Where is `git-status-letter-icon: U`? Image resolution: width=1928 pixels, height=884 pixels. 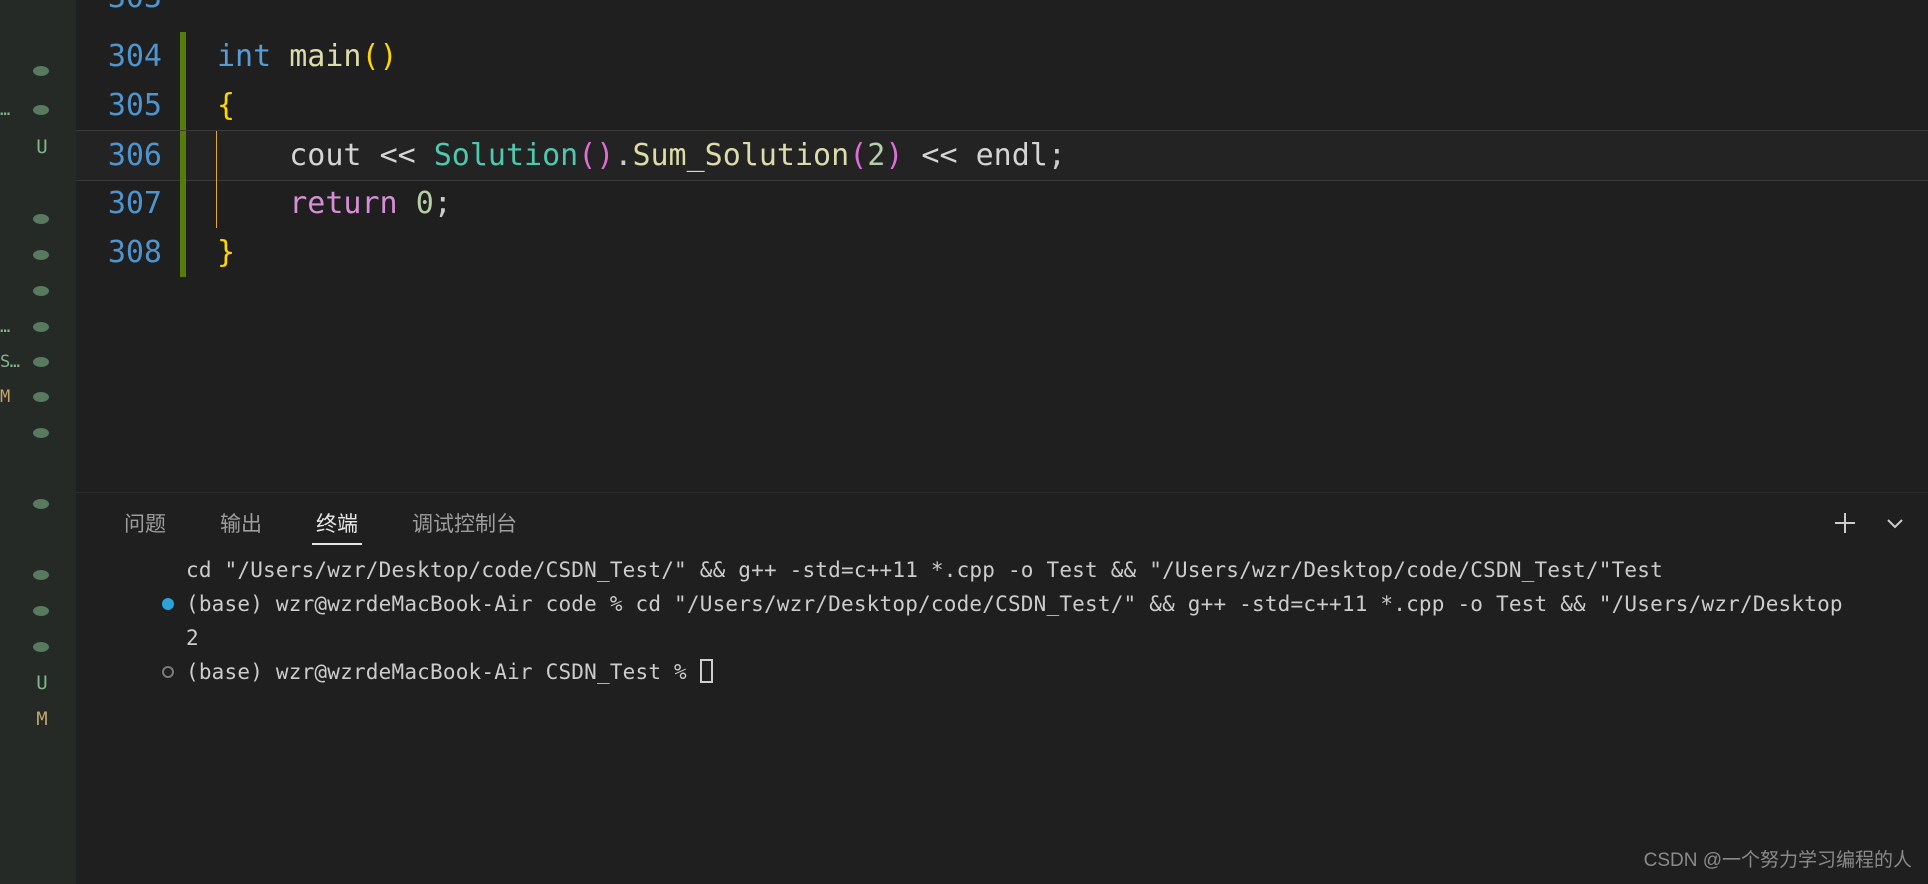
git-status-letter-icon: U is located at coordinates (42, 146).